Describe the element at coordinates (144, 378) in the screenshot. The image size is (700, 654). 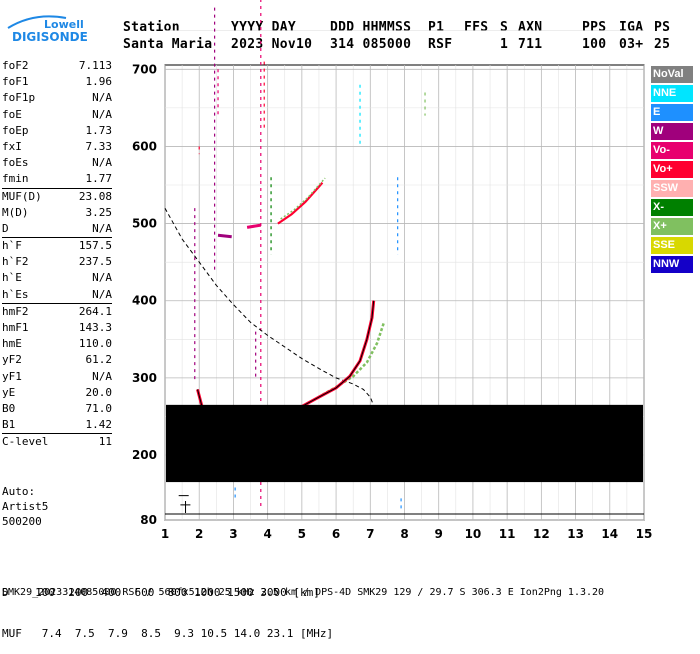
I see `y-tick-label: 300` at that location.